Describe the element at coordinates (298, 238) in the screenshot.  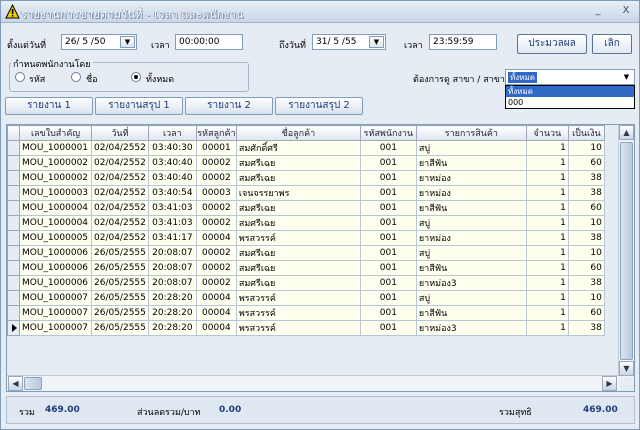
I see `table-cell: พรสวรรค์` at that location.